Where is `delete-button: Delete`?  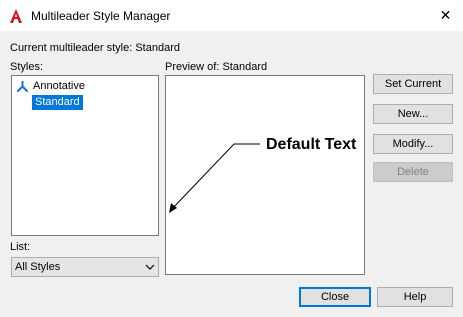
delete-button: Delete is located at coordinates (413, 172).